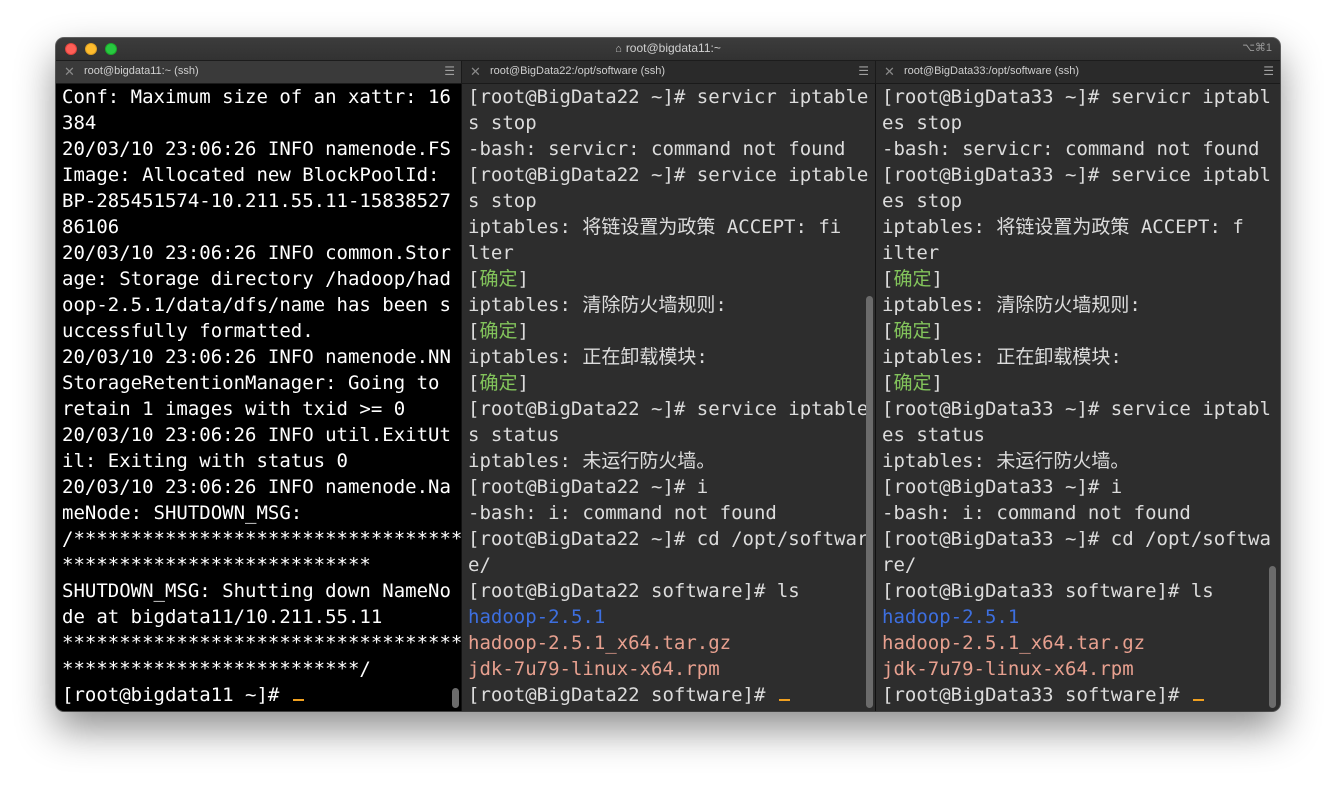 The width and height of the screenshot is (1336, 785). I want to click on home-icon: ⌂, so click(618, 49).